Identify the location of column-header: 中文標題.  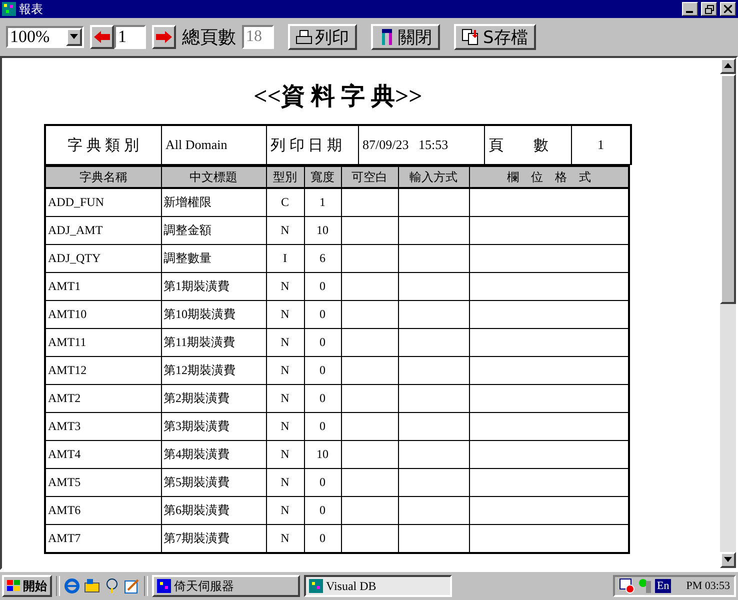
(213, 177).